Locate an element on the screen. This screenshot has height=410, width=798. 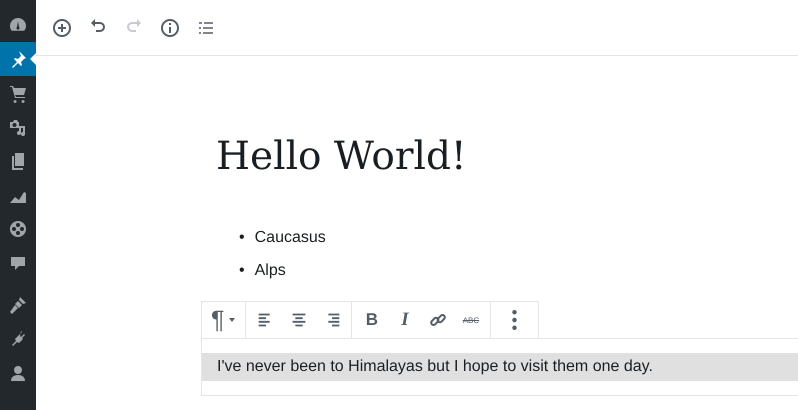
user-icon is located at coordinates (18, 373).